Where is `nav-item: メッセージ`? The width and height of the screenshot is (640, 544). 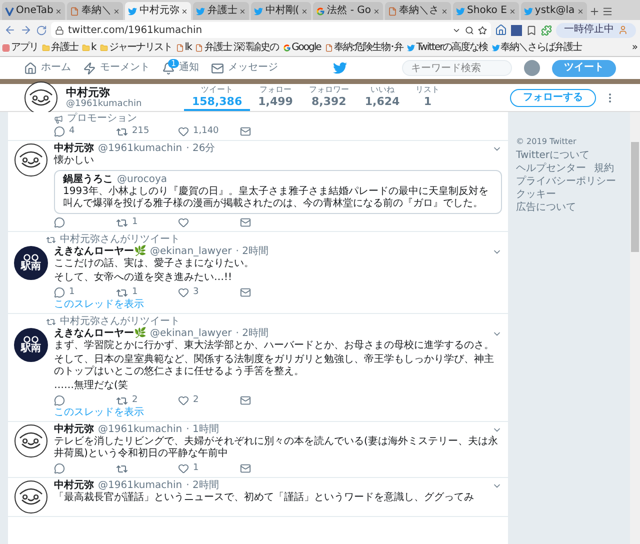
nav-item: メッセージ is located at coordinates (244, 68).